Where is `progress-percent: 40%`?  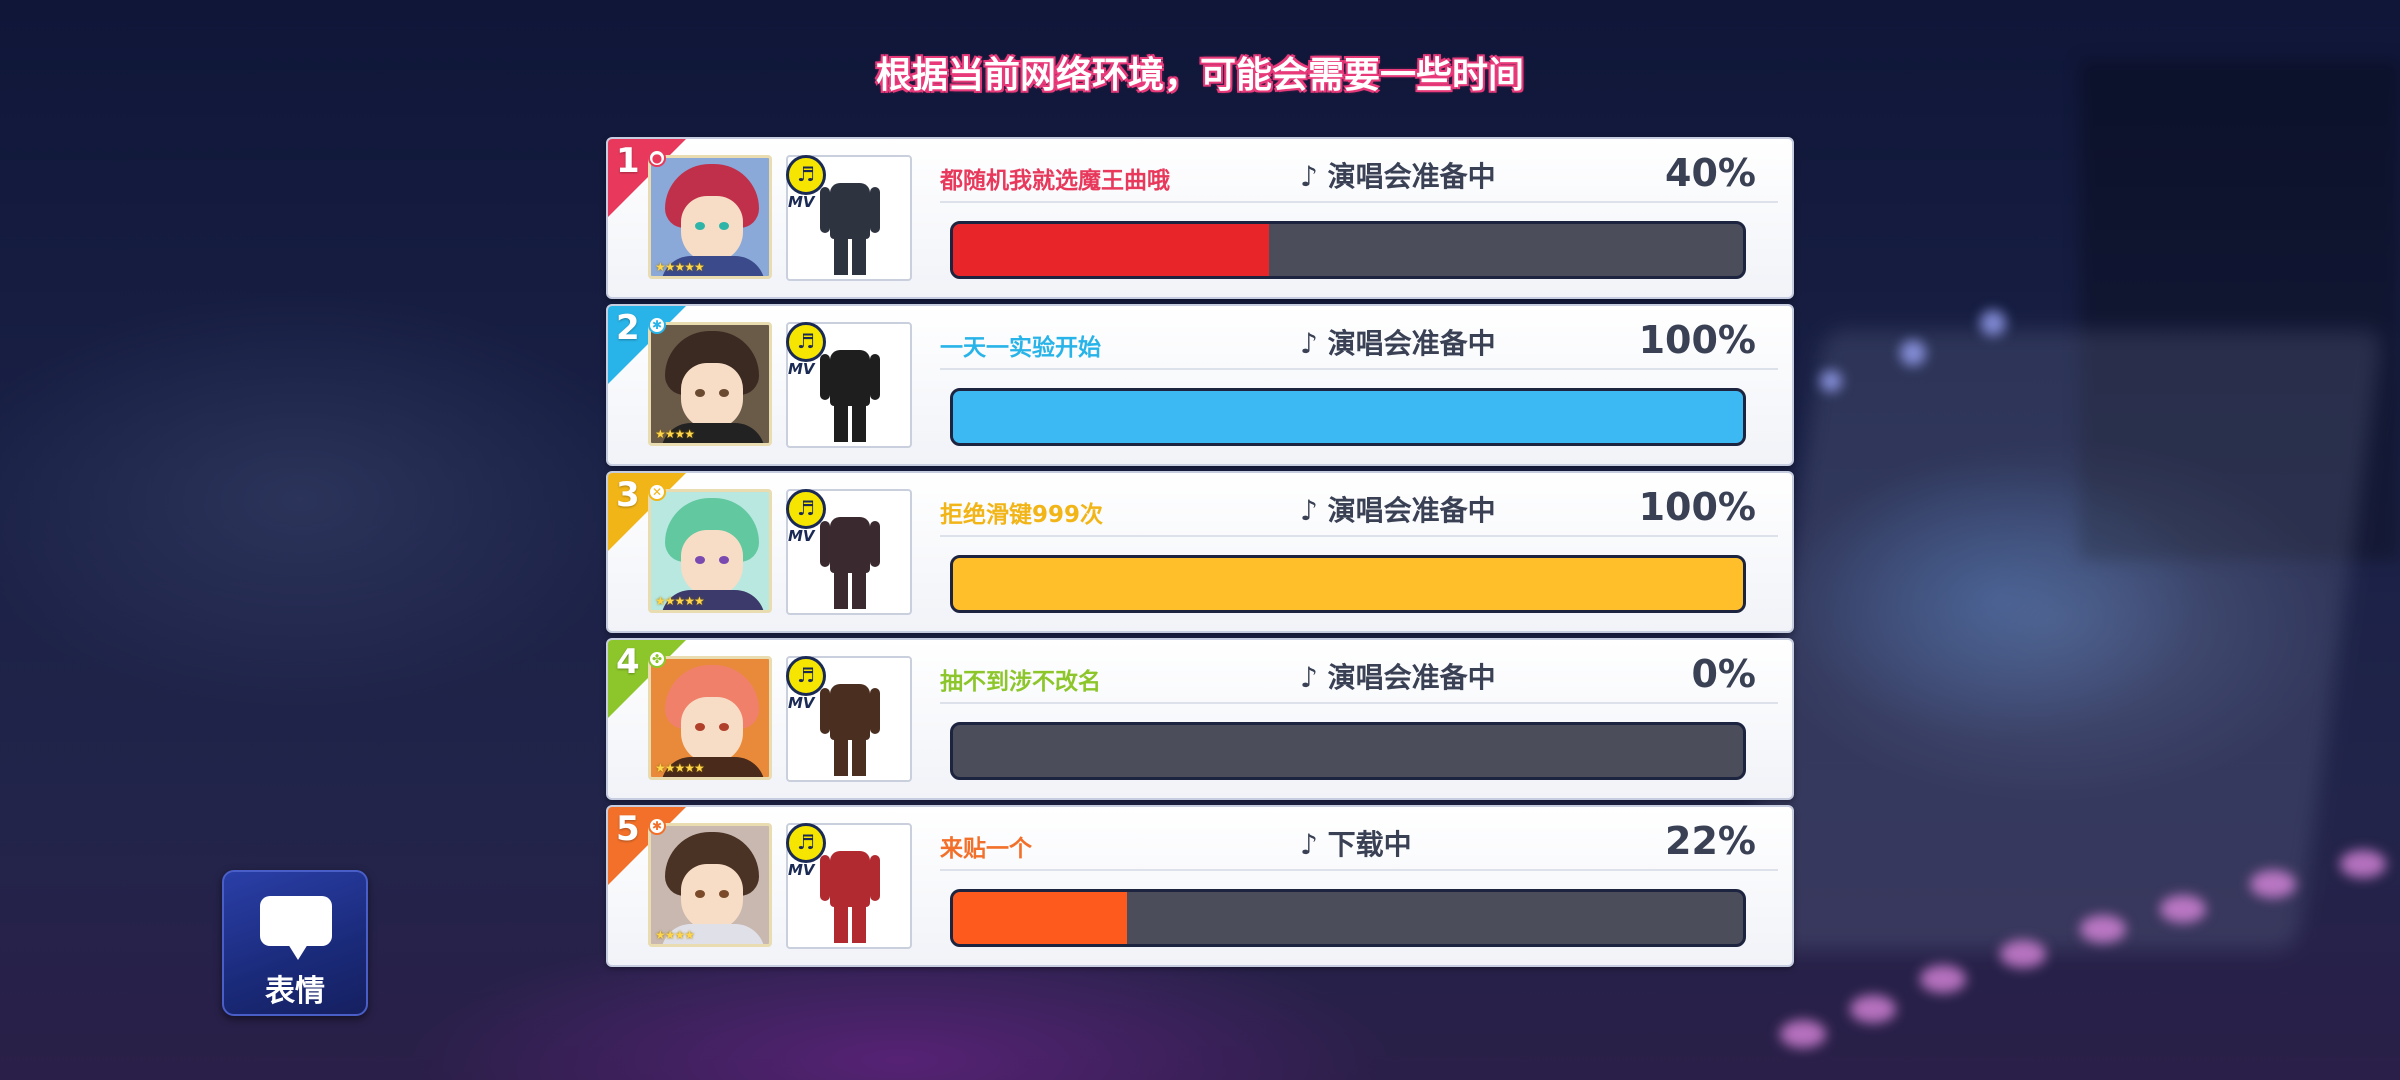 progress-percent: 40% is located at coordinates (1710, 173).